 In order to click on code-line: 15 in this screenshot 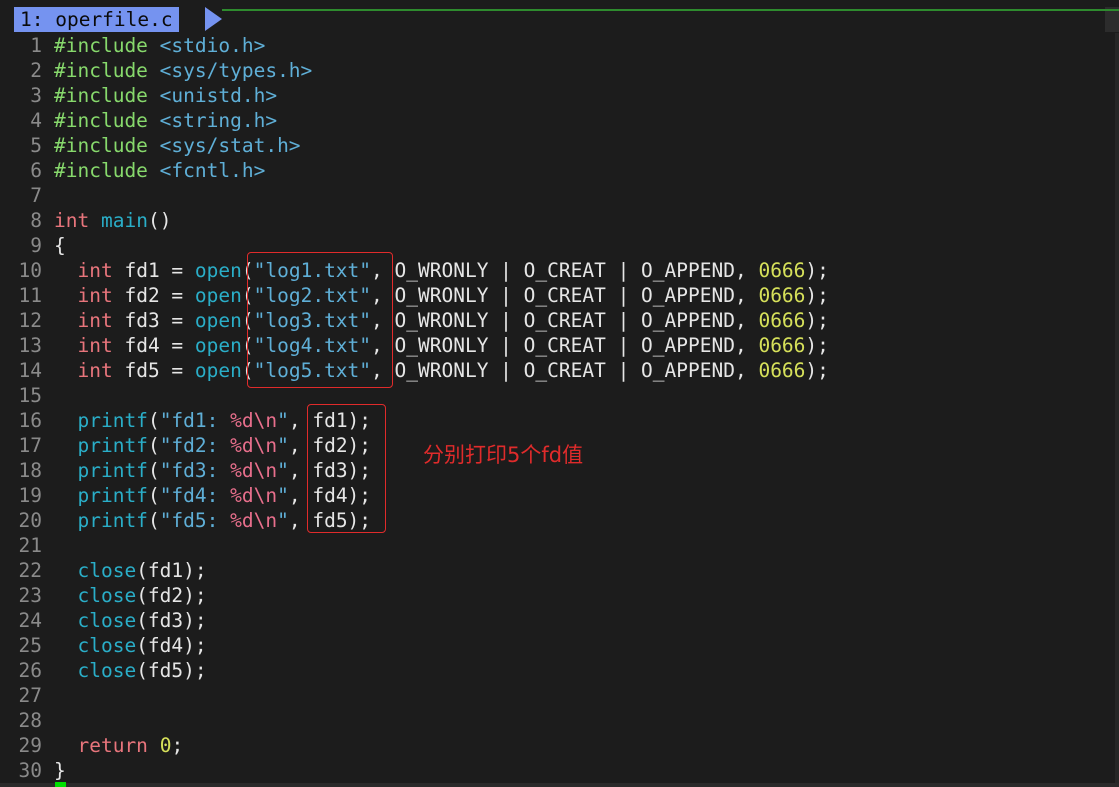, I will do `click(423, 395)`.